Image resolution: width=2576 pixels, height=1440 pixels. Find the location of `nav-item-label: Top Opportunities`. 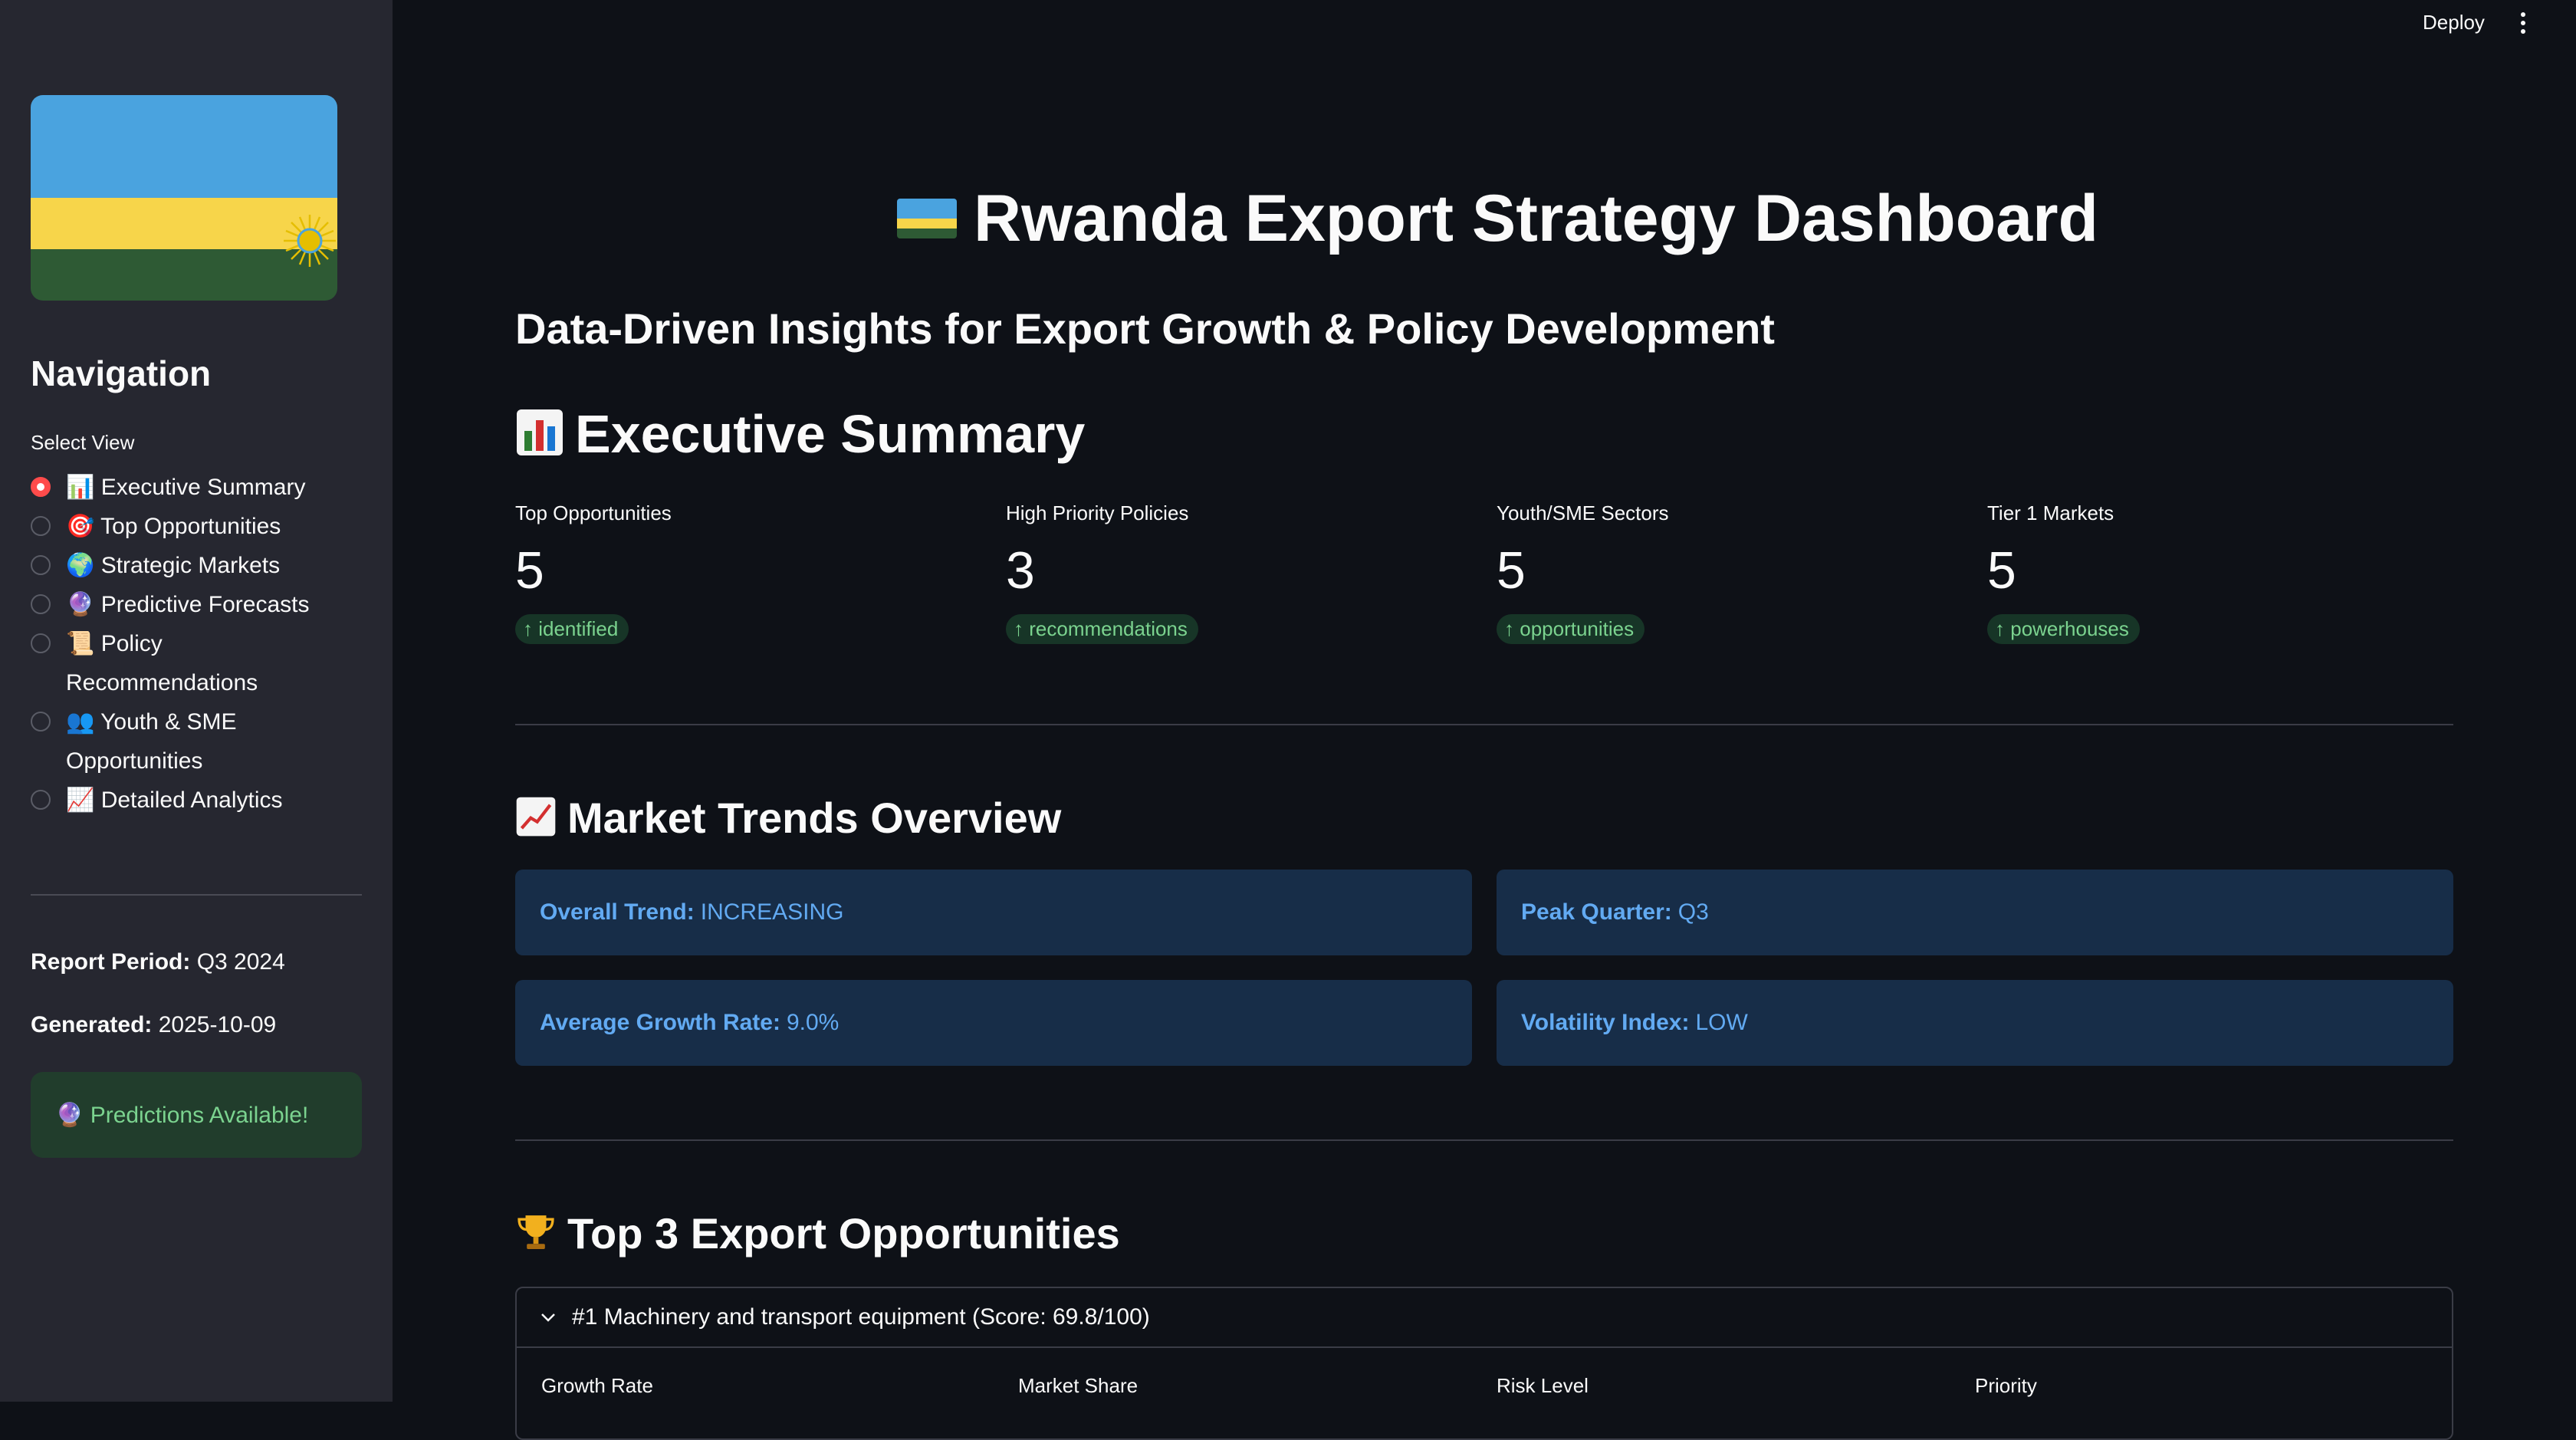

nav-item-label: Top Opportunities is located at coordinates (190, 526).